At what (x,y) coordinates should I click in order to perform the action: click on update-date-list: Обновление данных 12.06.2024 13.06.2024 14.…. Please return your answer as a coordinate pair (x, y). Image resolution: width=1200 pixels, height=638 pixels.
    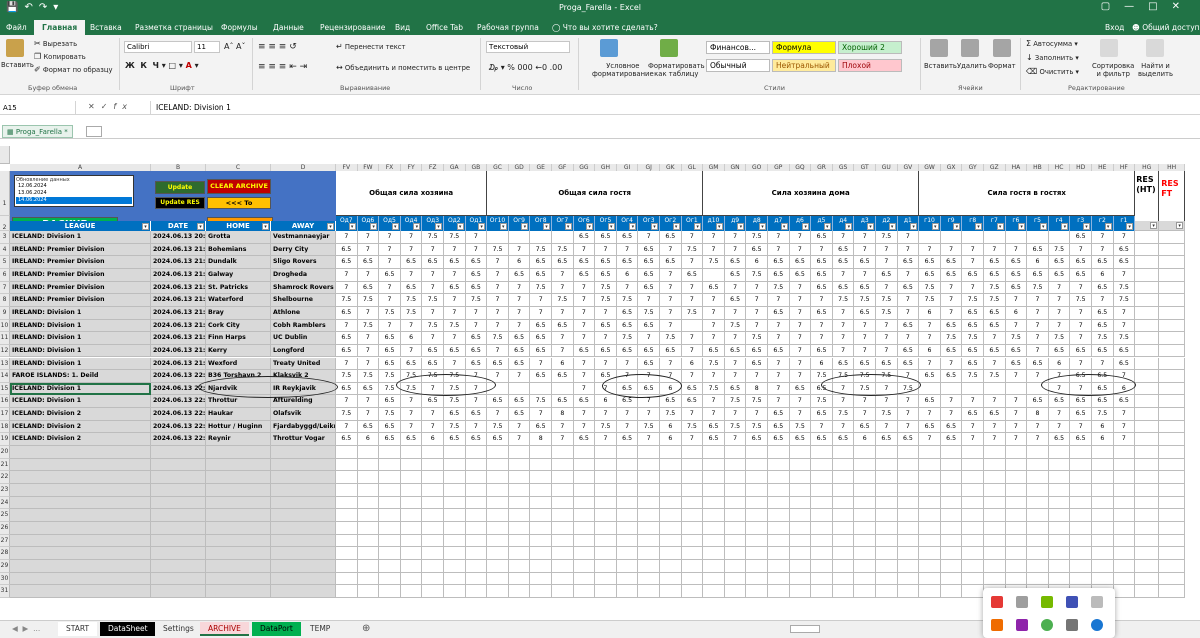
    Looking at the image, I should click on (74, 191).